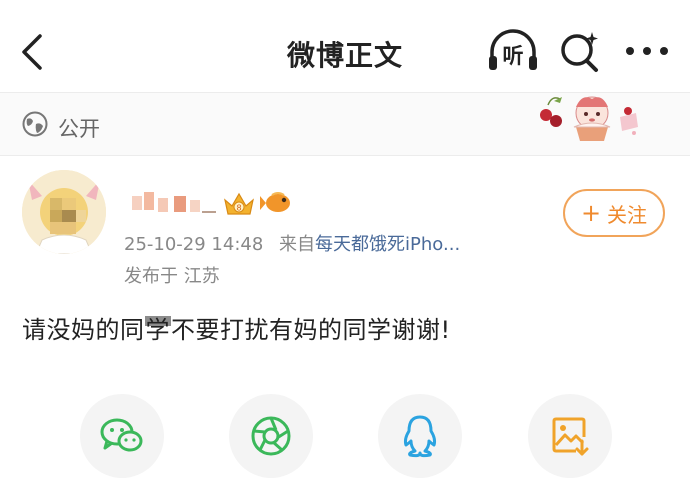 The image size is (690, 500). Describe the element at coordinates (276, 203) in the screenshot. I see `fish-badge-icon` at that location.